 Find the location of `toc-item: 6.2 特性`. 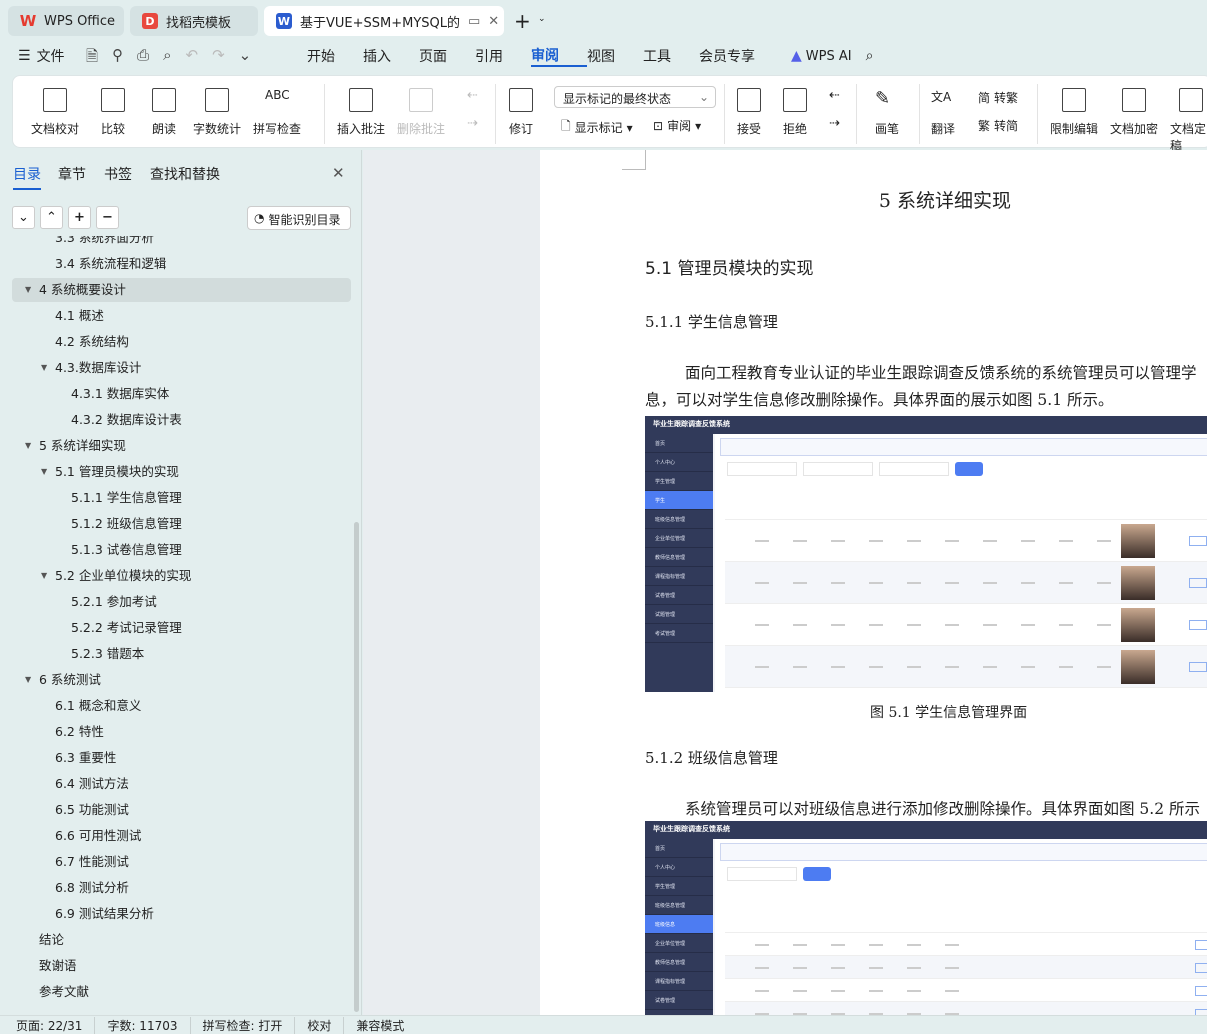

toc-item: 6.2 特性 is located at coordinates (79, 732).